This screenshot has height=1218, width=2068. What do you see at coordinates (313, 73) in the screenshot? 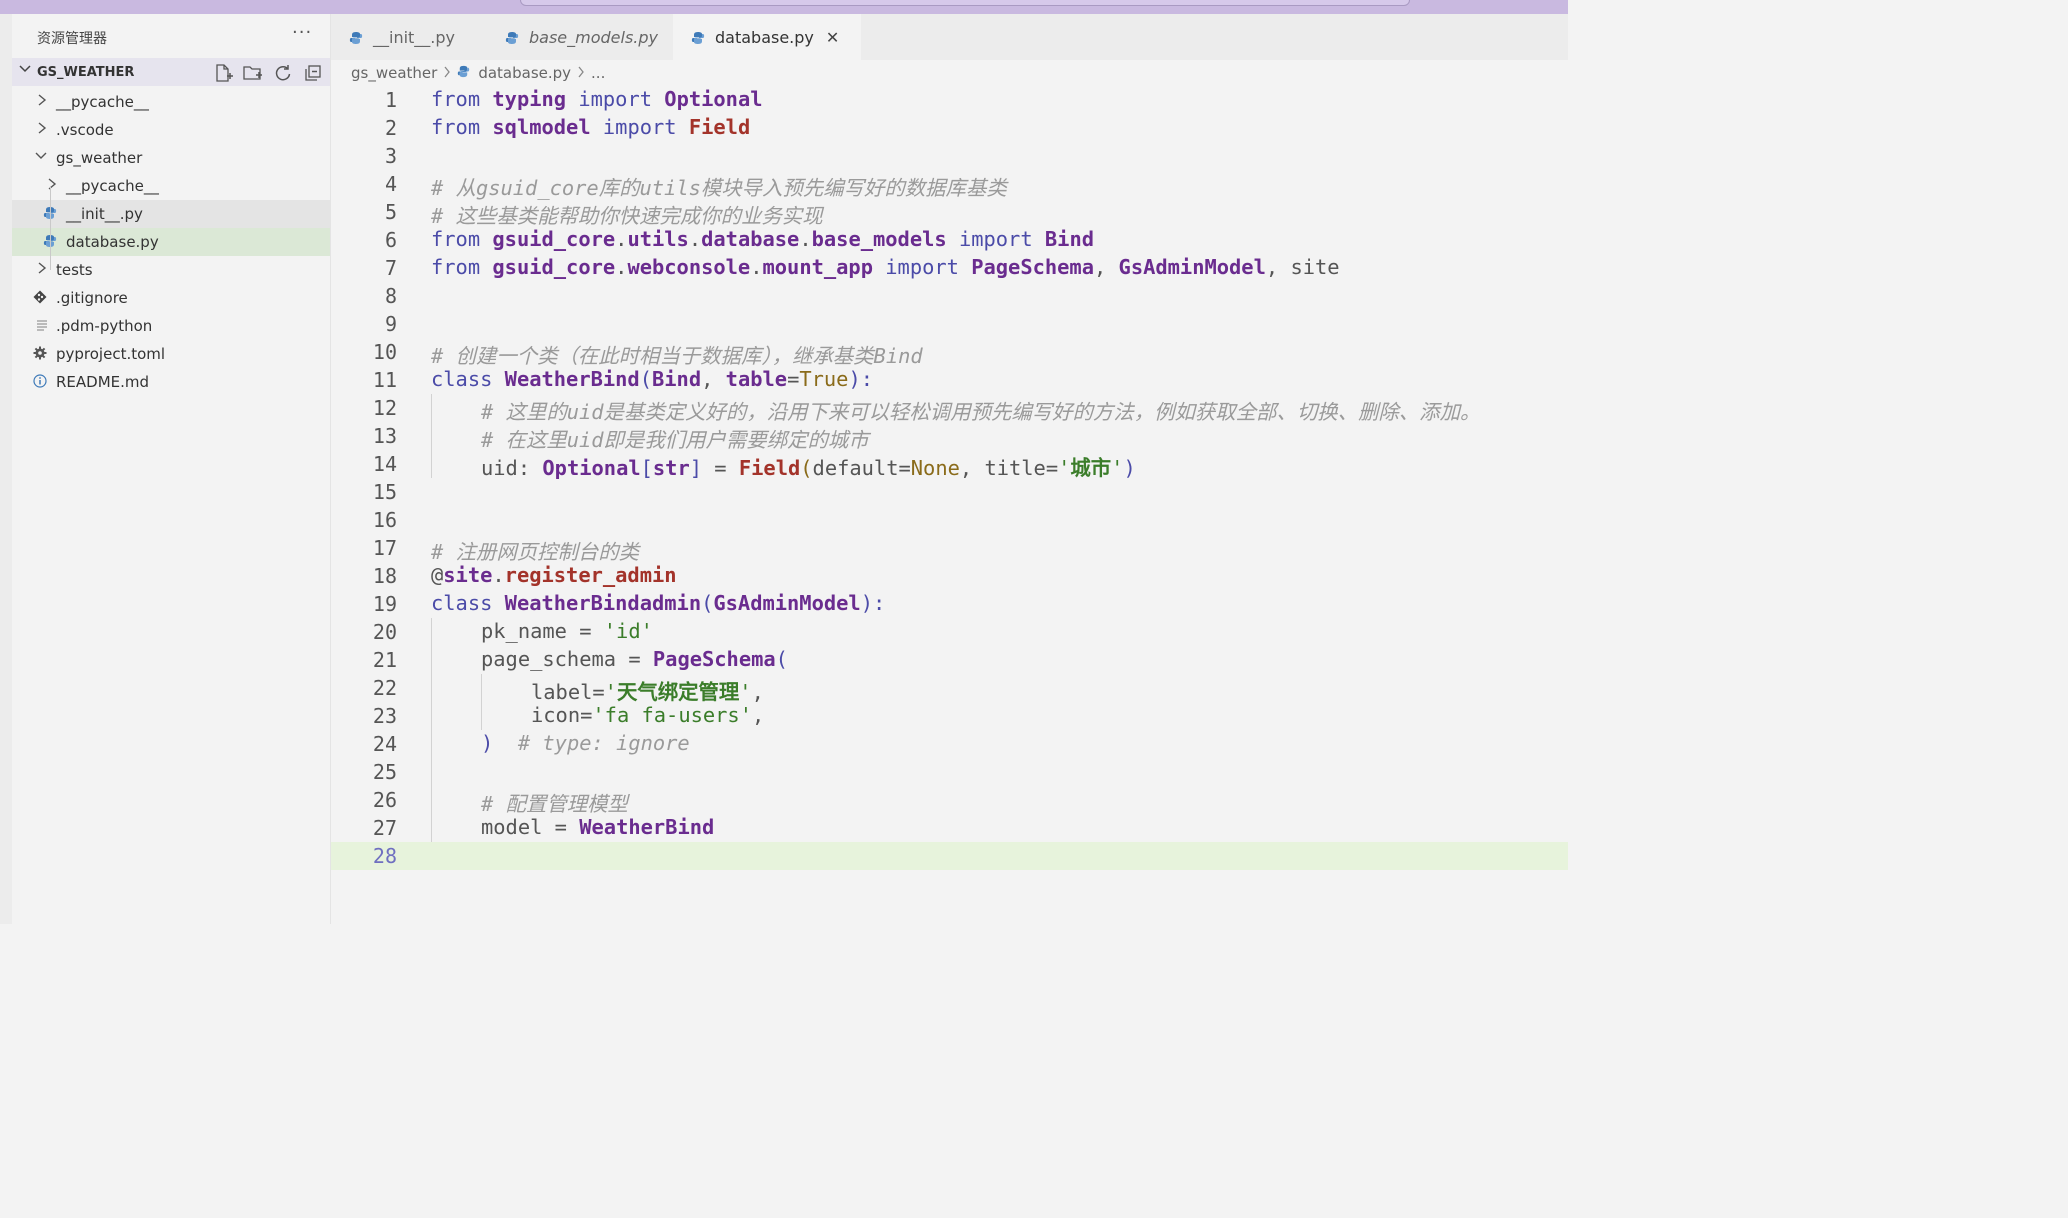
I see `collapse-all-icon` at bounding box center [313, 73].